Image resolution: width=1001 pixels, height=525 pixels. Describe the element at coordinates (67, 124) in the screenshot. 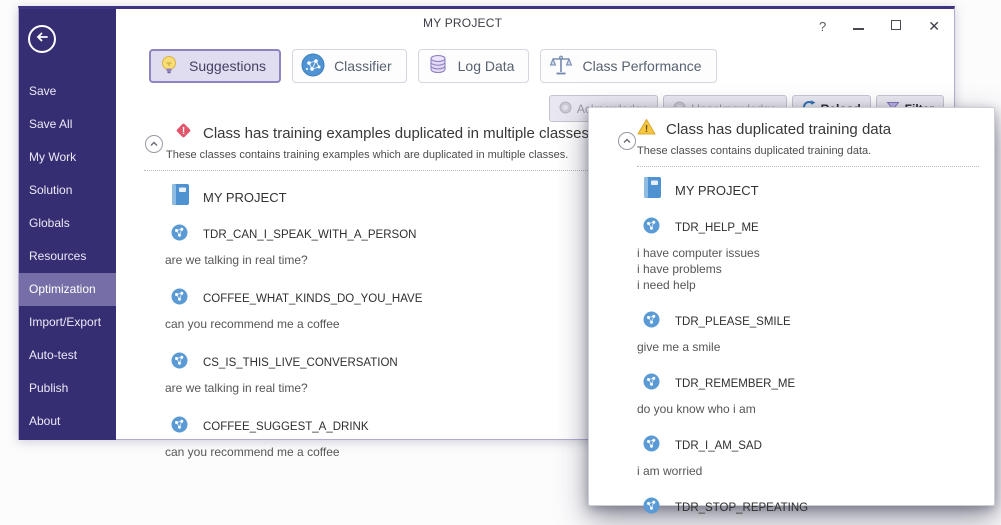

I see `sidebar-item-save-all: Save All` at that location.